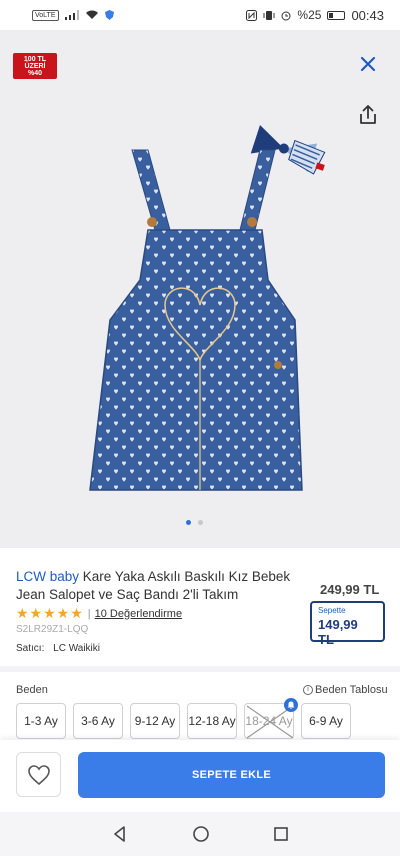 The image size is (400, 856). I want to click on seller-row: Satıcı: LC Waikiki, so click(58, 648).